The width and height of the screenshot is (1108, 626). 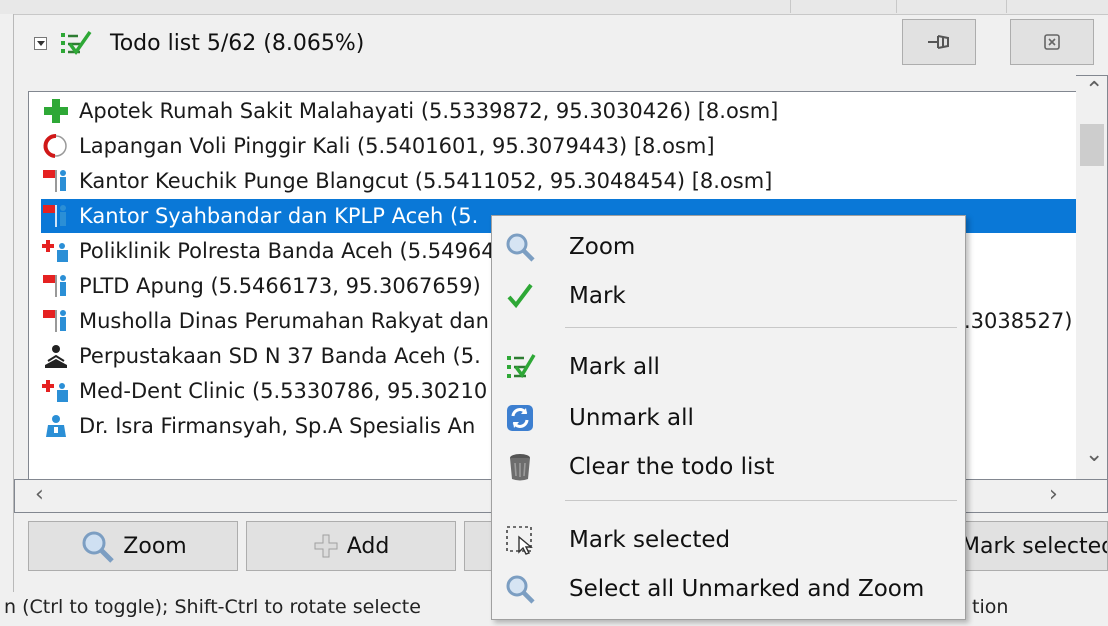 I want to click on scroll-left-icon: ‹, so click(x=39, y=495).